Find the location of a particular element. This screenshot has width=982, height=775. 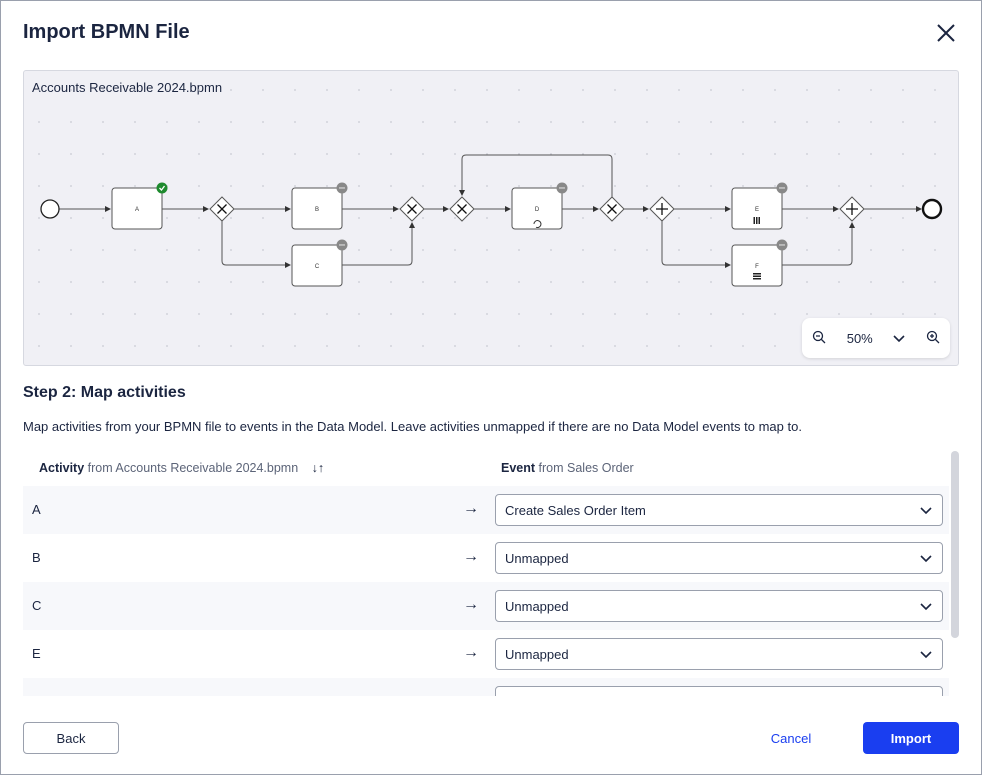

task-label: F is located at coordinates (757, 267).